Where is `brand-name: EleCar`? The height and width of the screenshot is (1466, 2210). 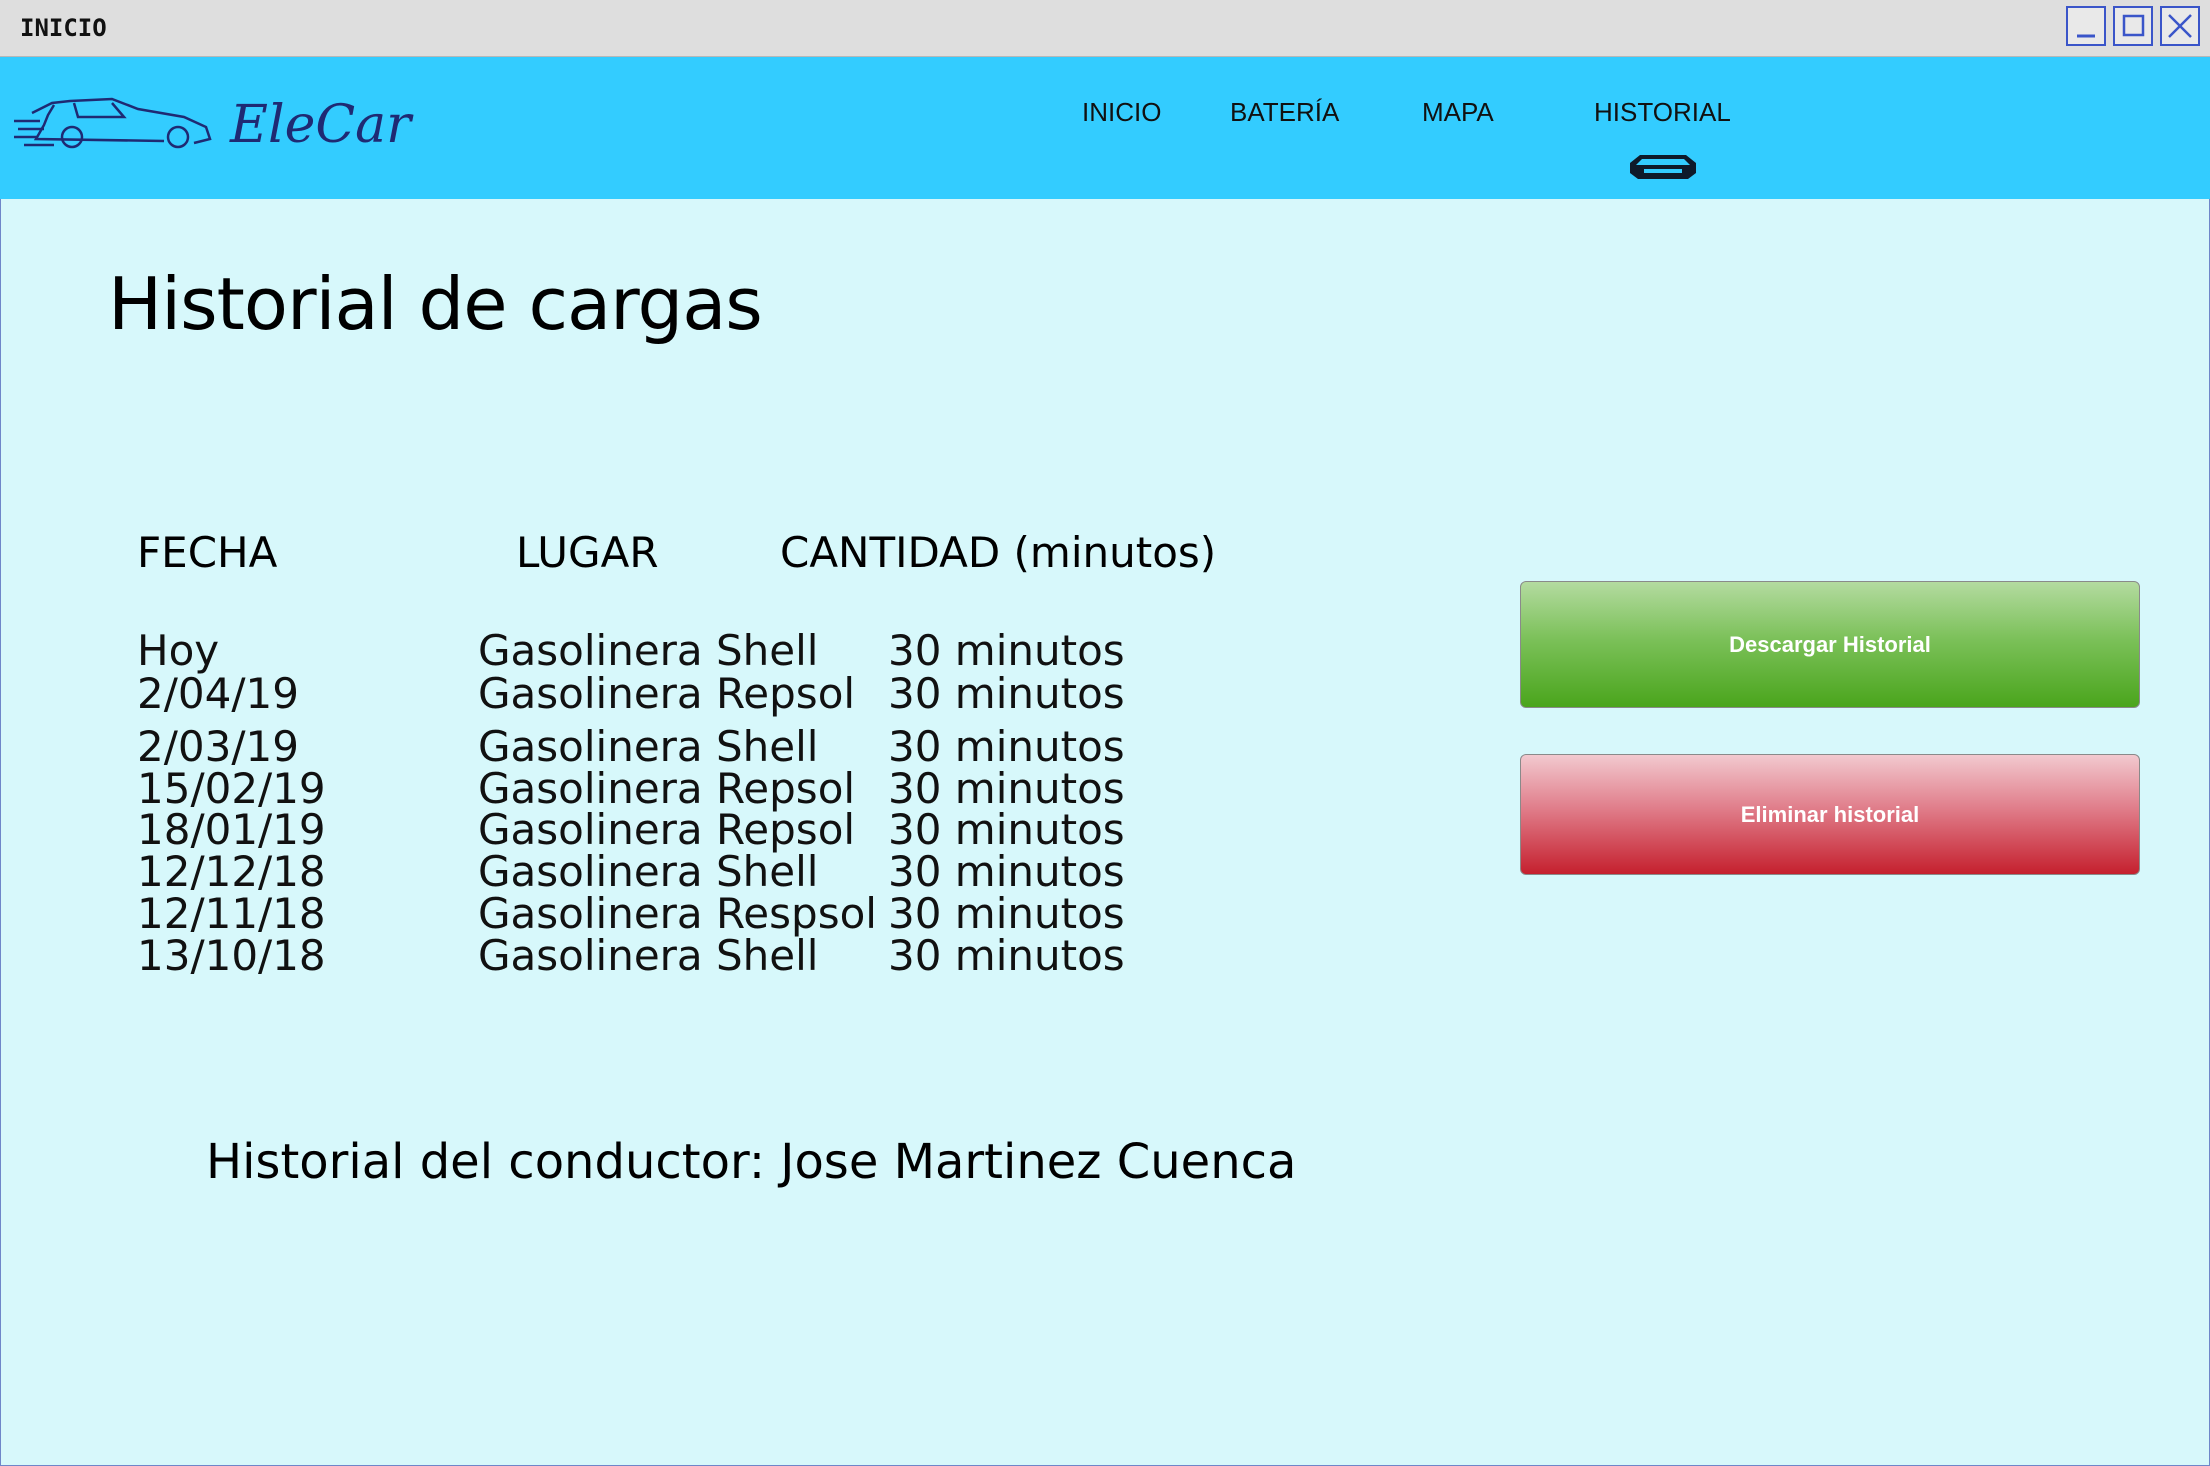
brand-name: EleCar is located at coordinates (321, 125).